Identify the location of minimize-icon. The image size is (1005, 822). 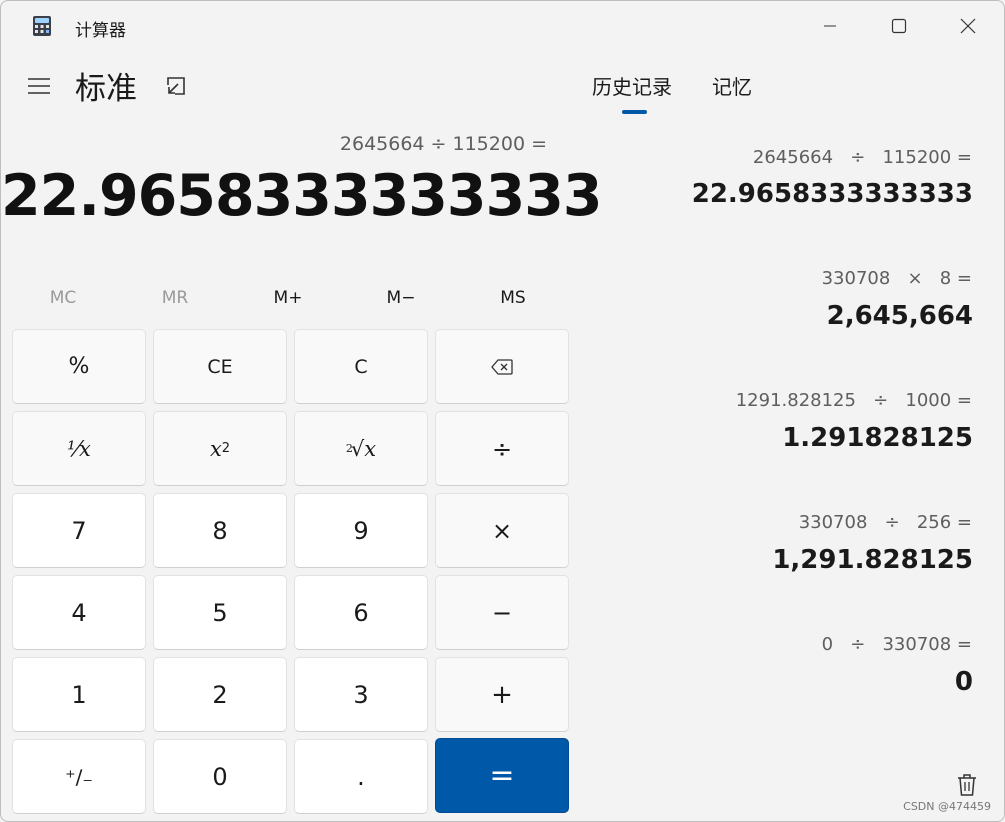
(830, 26).